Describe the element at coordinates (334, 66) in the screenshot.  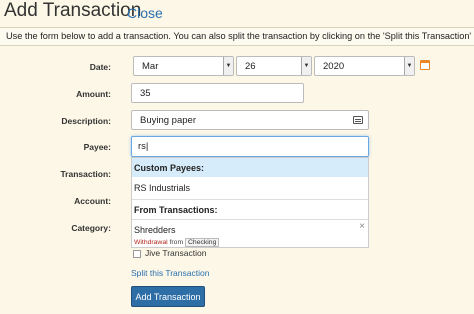
I see `date-year-value: 2020` at that location.